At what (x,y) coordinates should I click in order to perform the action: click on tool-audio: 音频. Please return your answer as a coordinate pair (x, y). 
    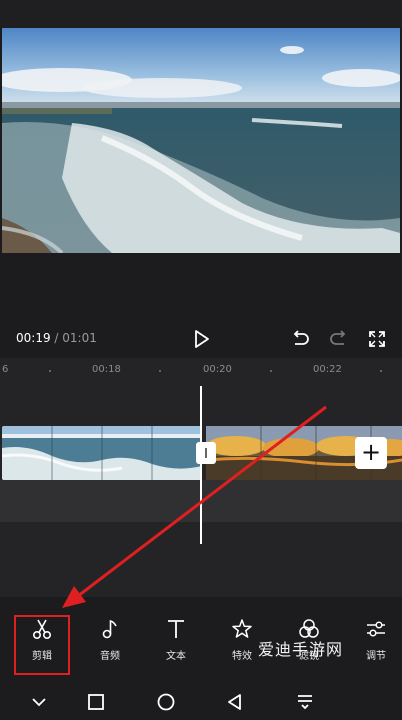
    Looking at the image, I should click on (110, 639).